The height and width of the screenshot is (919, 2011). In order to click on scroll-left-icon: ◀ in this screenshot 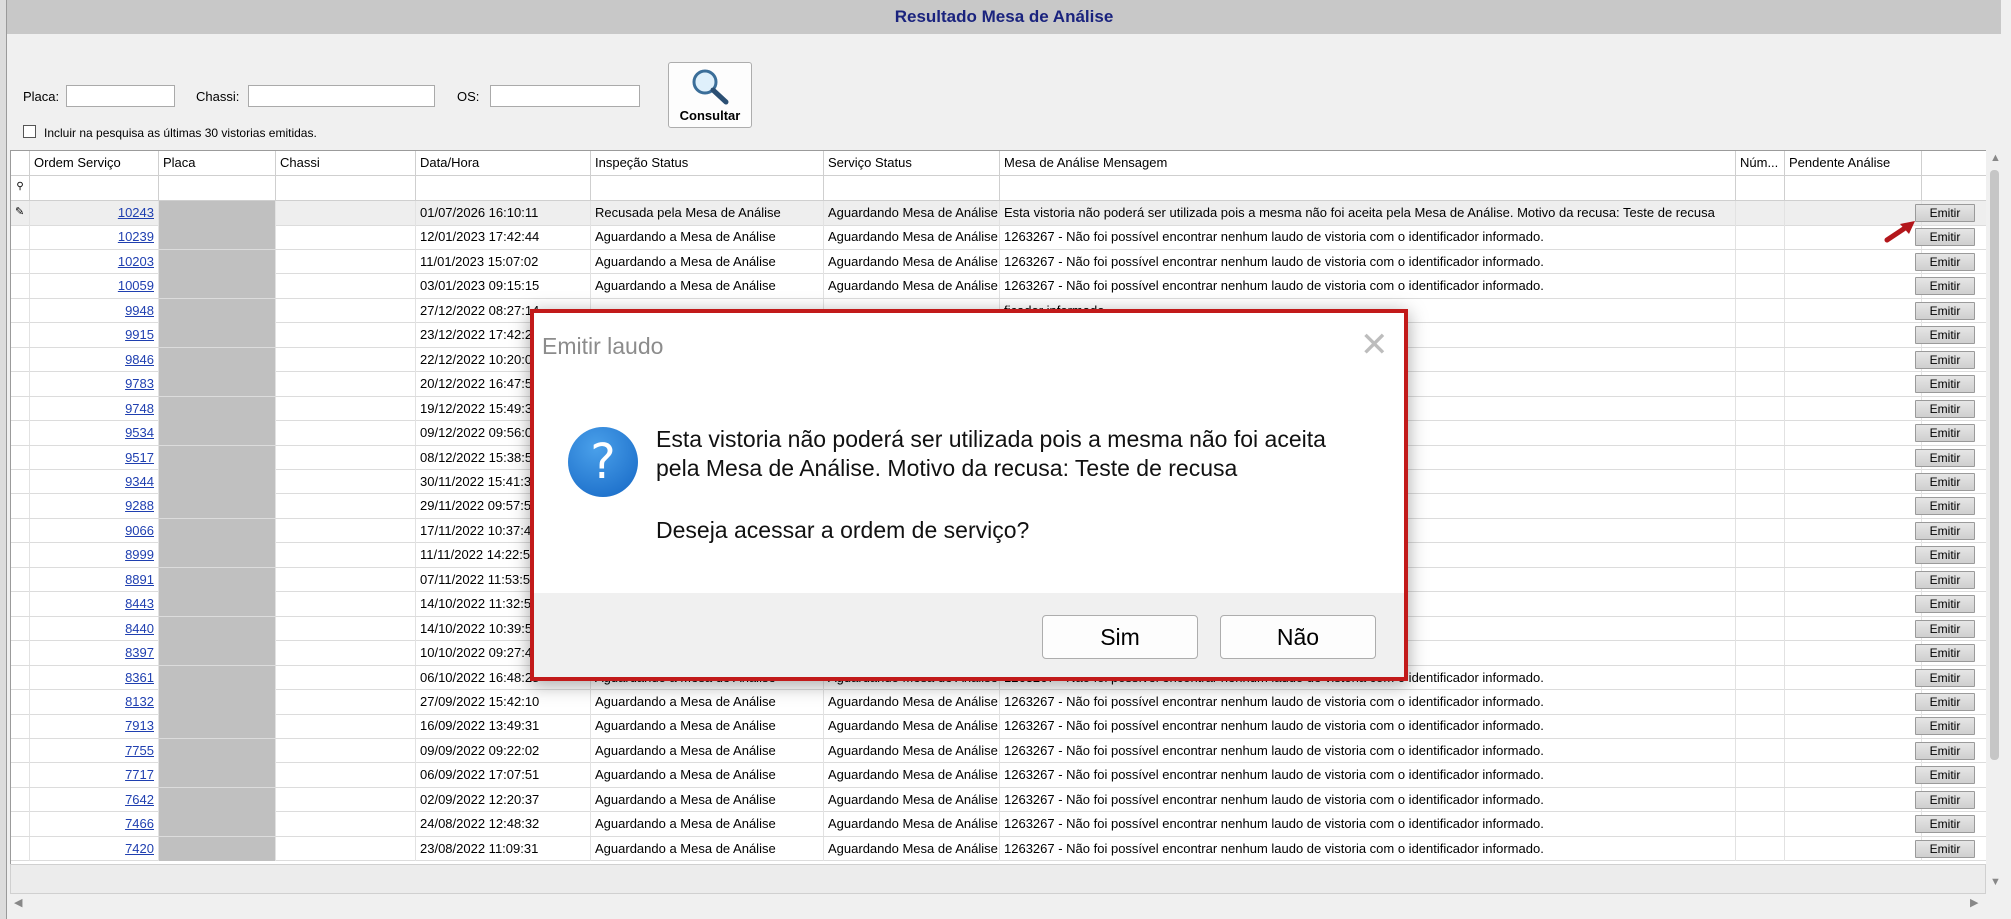, I will do `click(18, 902)`.